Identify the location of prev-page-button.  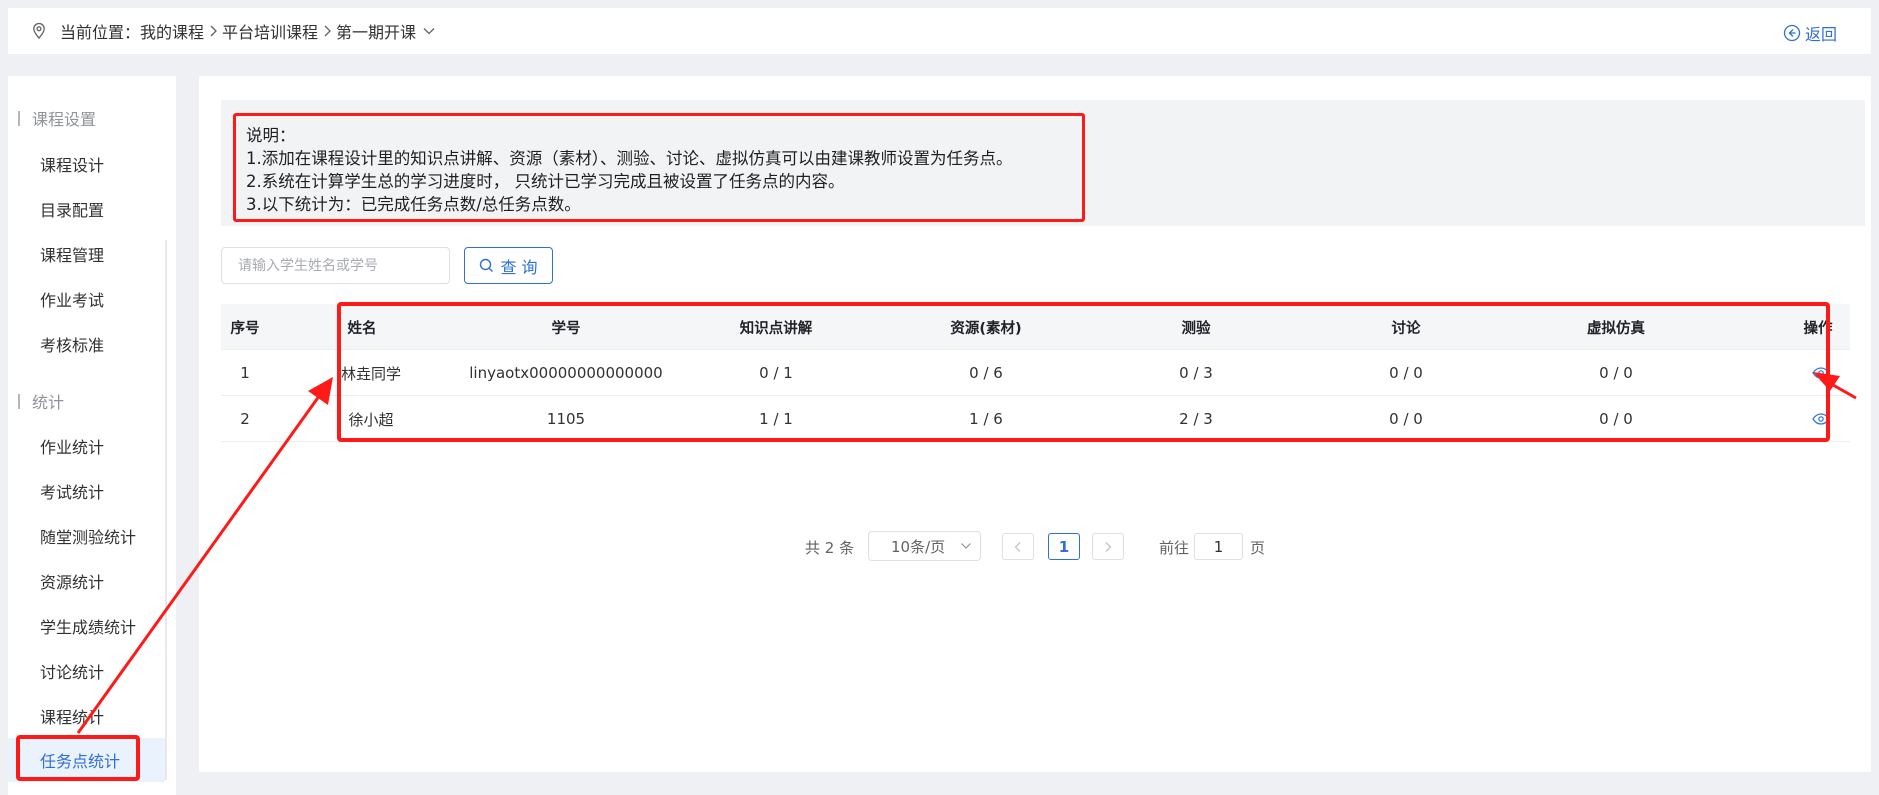
(1018, 546).